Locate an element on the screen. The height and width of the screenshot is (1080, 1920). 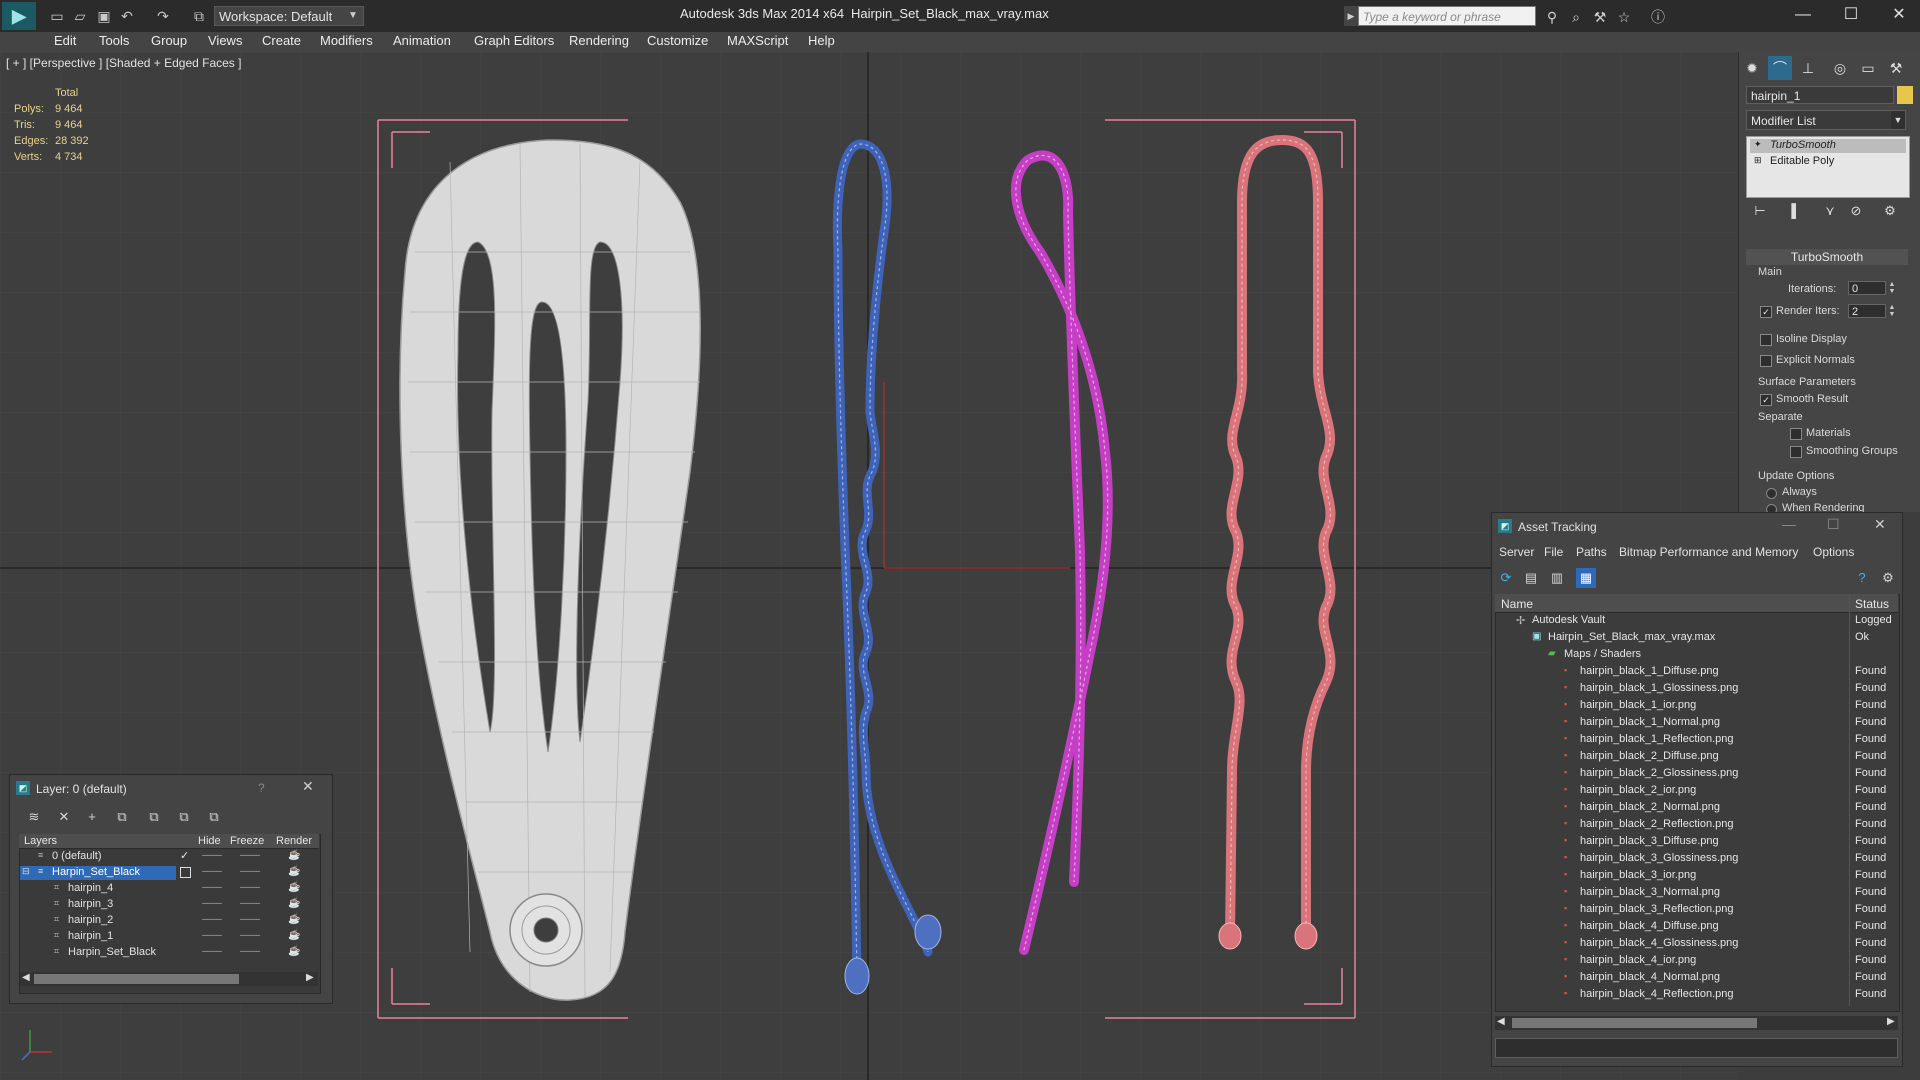
asset-row-name: hairpin_black_1_Reflection.png is located at coordinates (1657, 741).